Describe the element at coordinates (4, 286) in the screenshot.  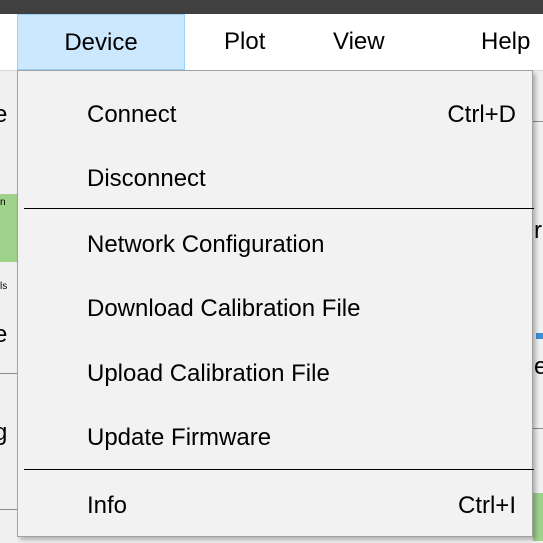
I see `background-text-fragment: ls` at that location.